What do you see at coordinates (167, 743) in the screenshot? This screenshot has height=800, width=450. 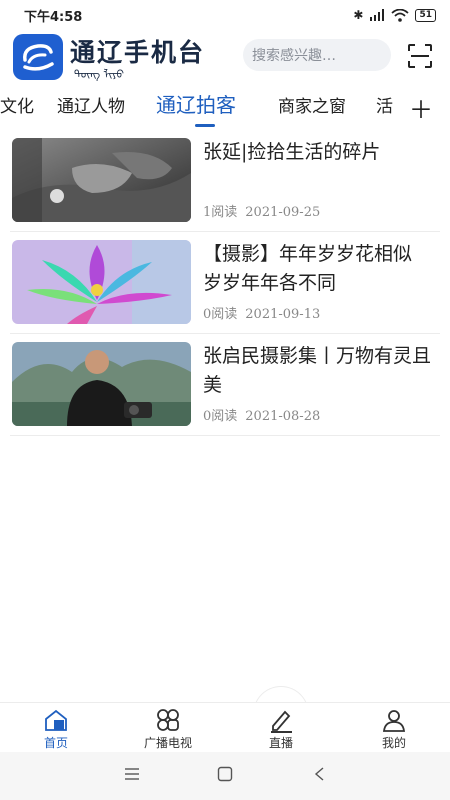 I see `nav-broadcast-tv-label: 广播电视` at bounding box center [167, 743].